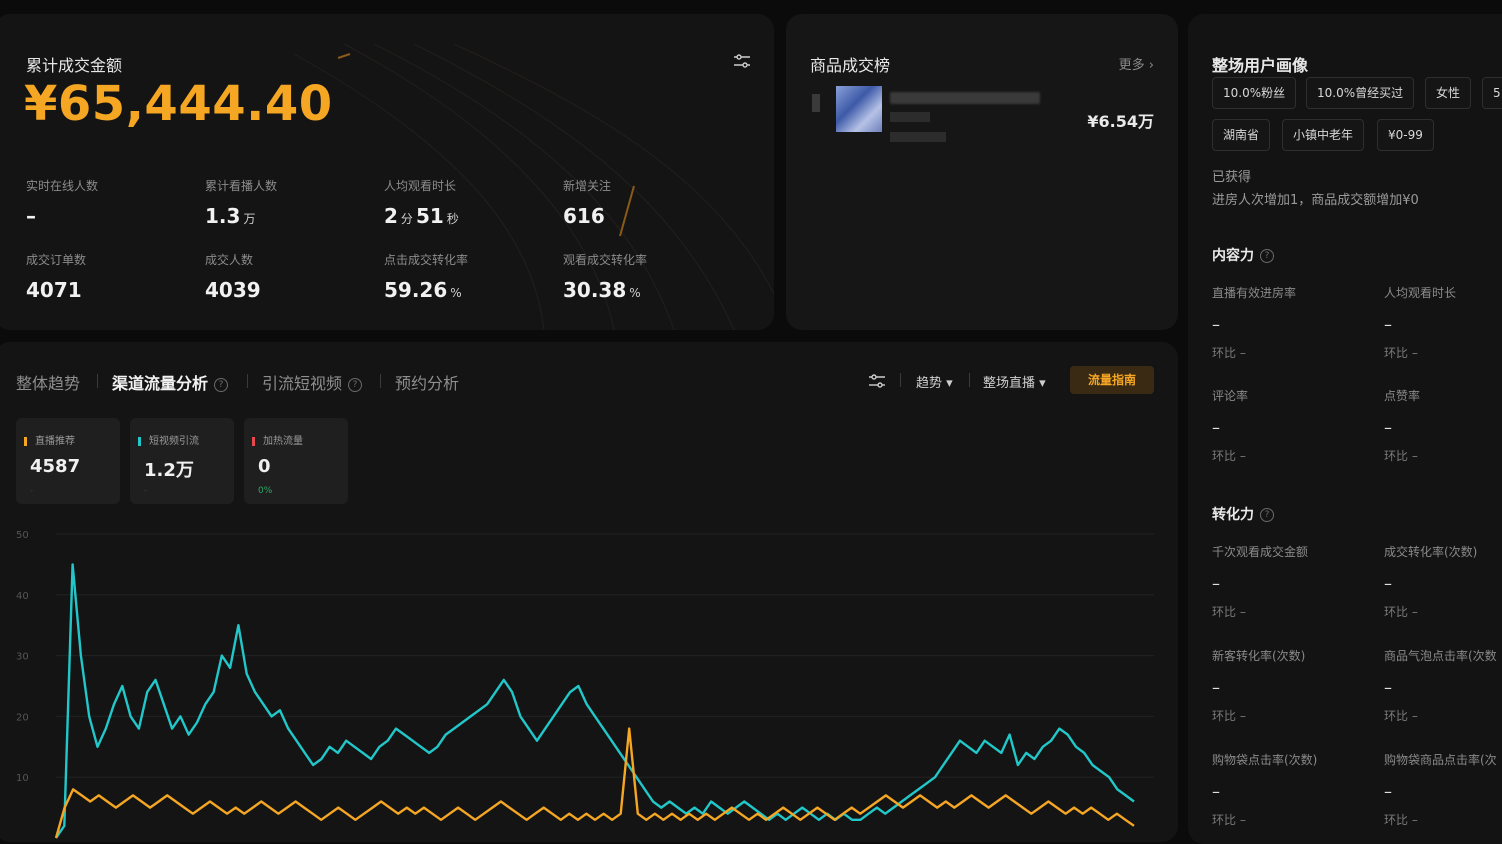 This screenshot has width=1502, height=844. What do you see at coordinates (1243, 514) in the screenshot?
I see `conversion-section-title: 转化力?` at bounding box center [1243, 514].